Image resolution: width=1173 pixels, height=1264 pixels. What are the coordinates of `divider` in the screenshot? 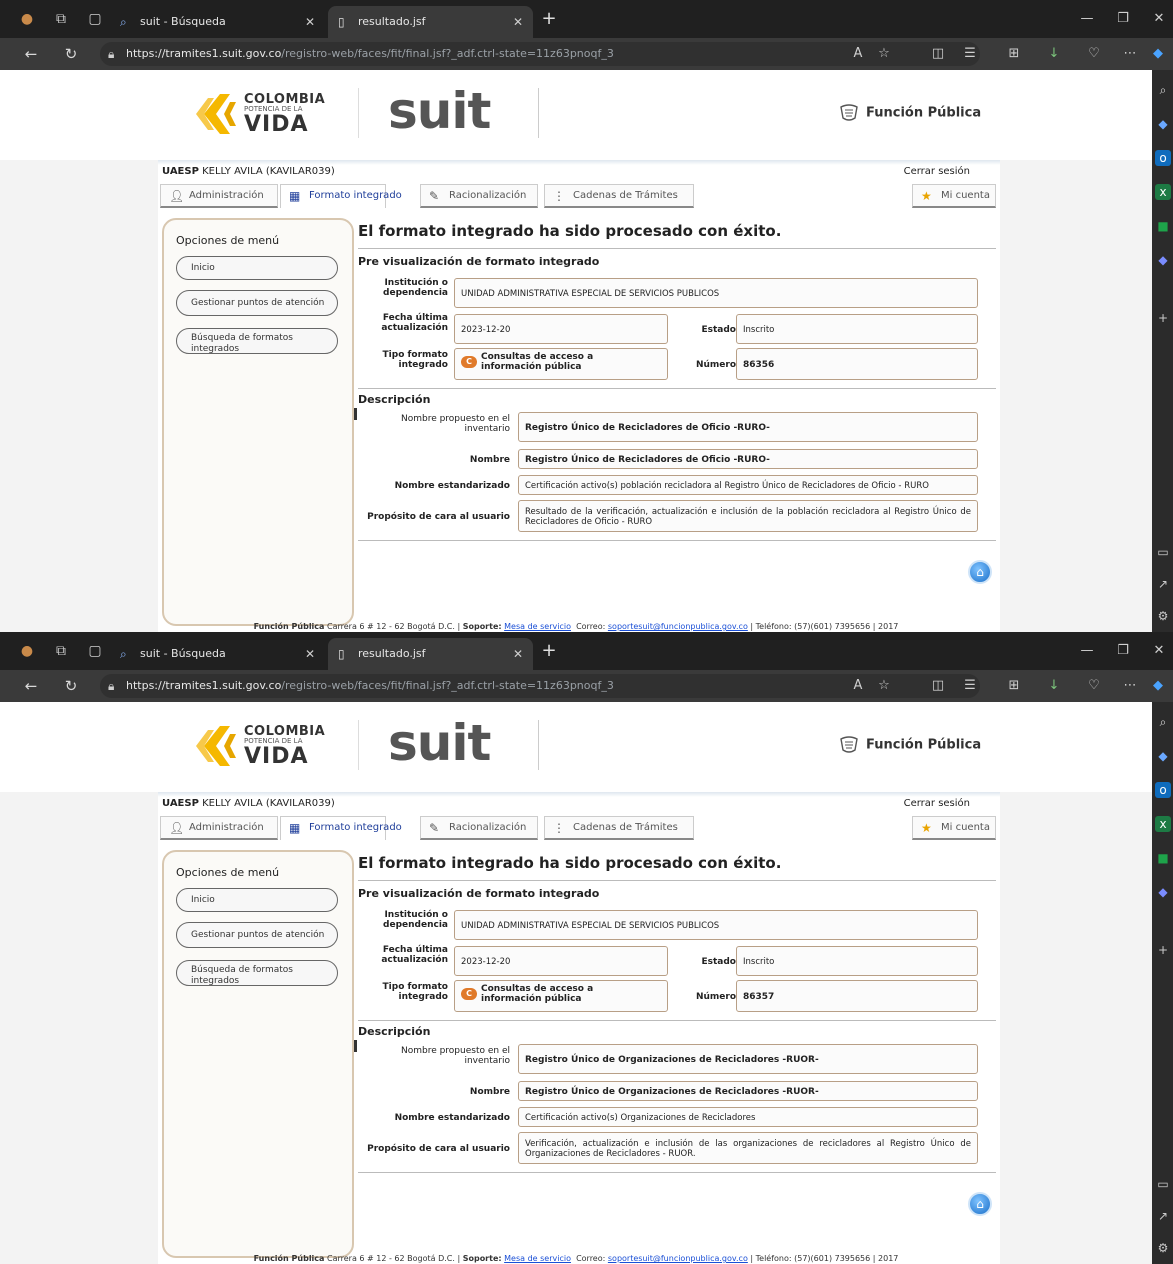 It's located at (538, 113).